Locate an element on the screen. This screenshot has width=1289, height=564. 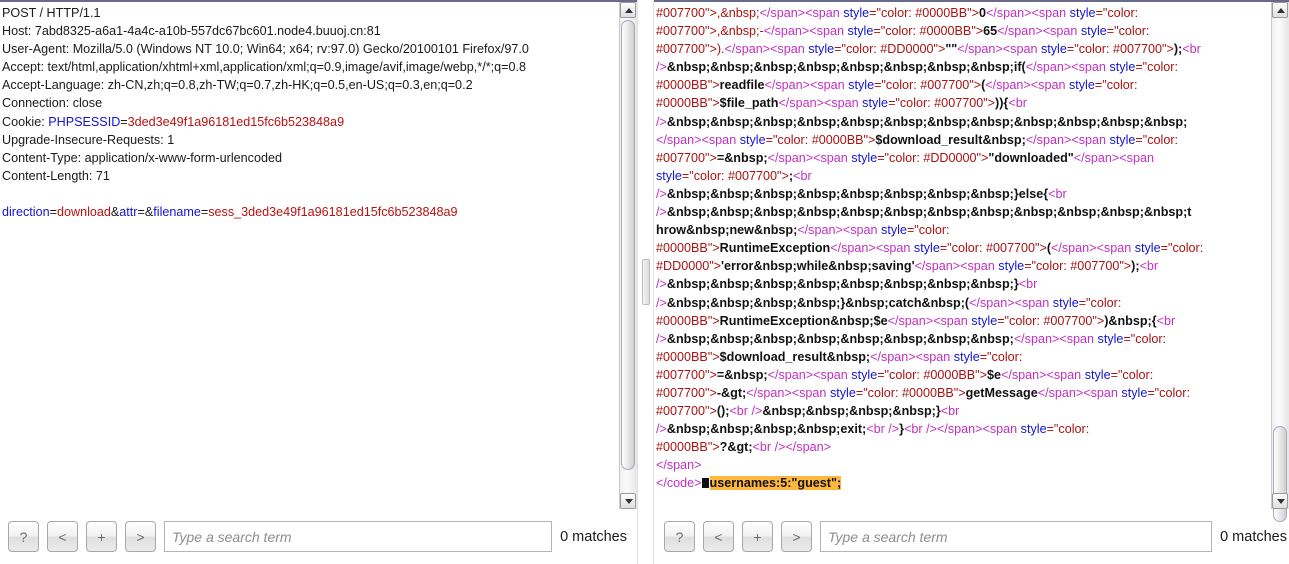
triangle-down-icon is located at coordinates (629, 501).